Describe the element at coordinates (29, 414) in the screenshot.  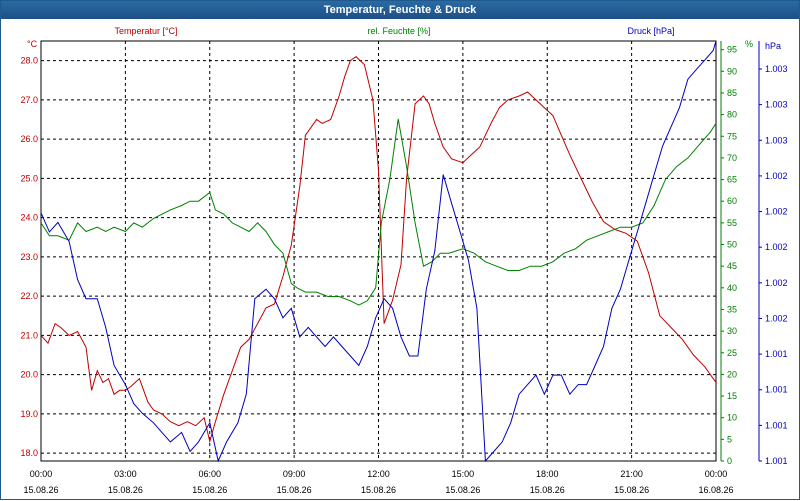
I see `temperature-tick-label: 19.0` at that location.